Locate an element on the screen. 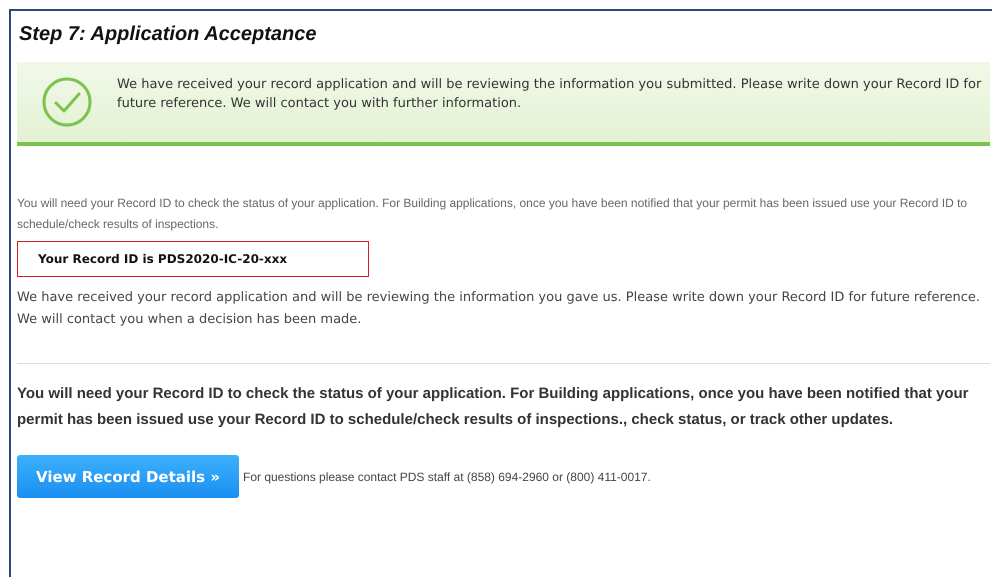 This screenshot has height=577, width=992. received-message: We have received your record application and will be reviewing the information you gave us. Please write down your Record ID for future reference. We will contact you when a decision has been made. is located at coordinates (499, 309).